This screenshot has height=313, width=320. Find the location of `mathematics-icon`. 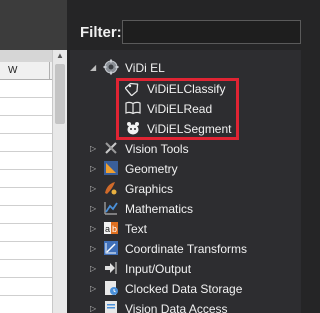

mathematics-icon is located at coordinates (111, 208).